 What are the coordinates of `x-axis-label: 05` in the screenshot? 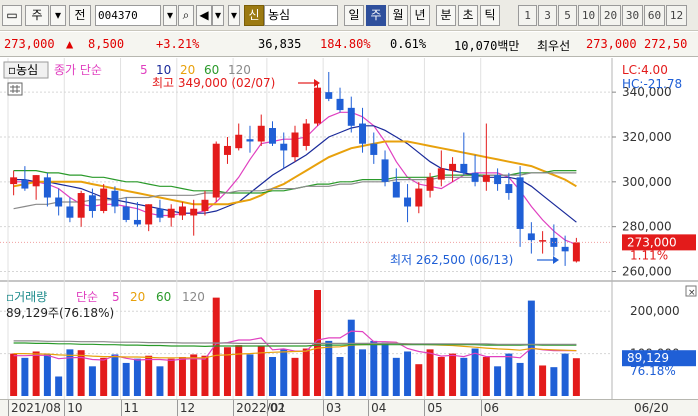 It's located at (435, 408).